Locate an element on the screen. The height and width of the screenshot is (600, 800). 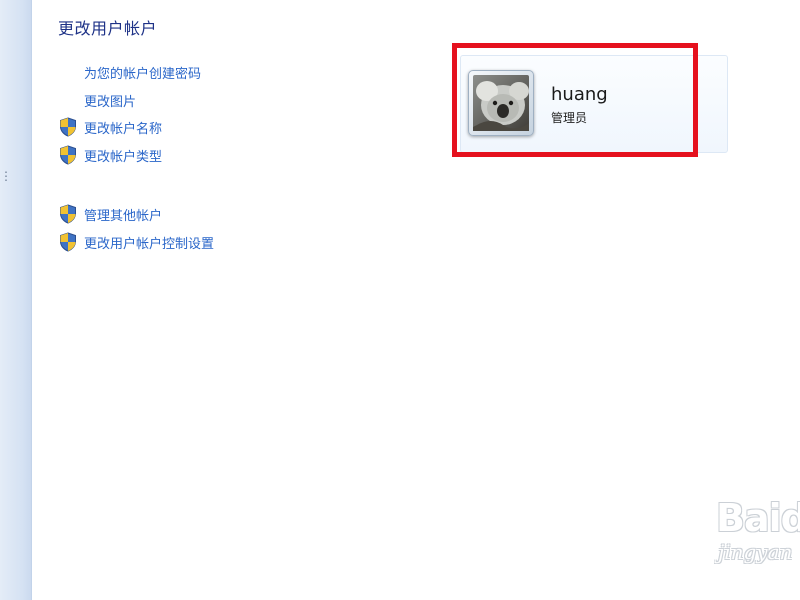
user-role: 管理员 is located at coordinates (569, 118).